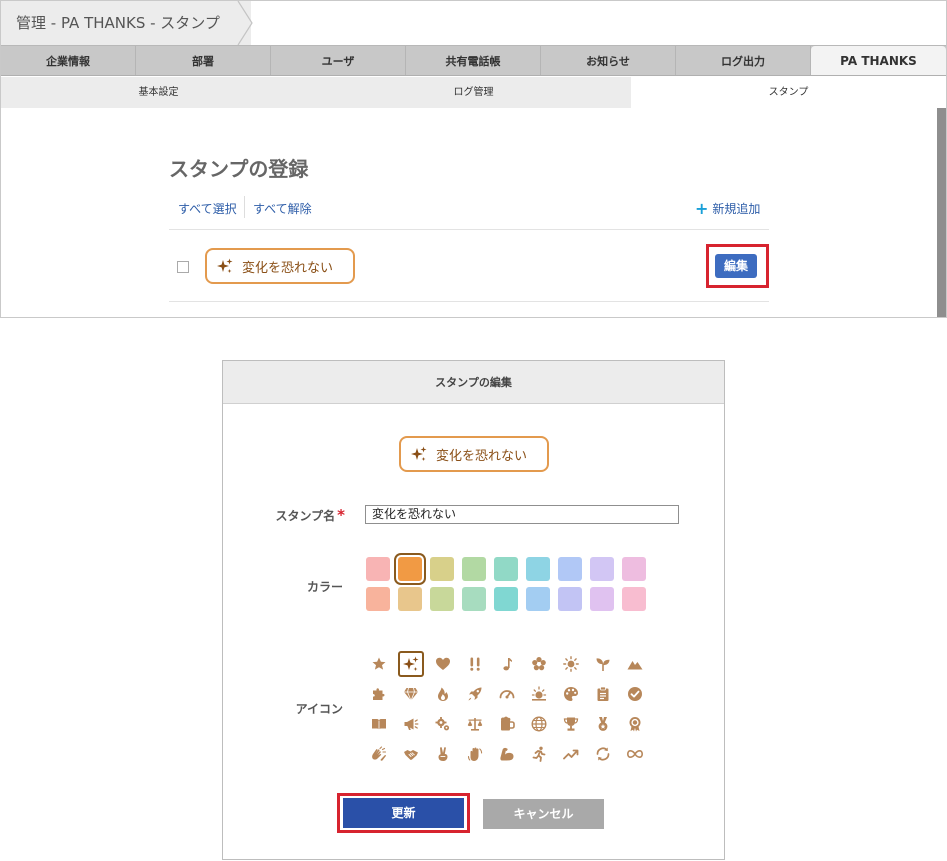 The image size is (947, 861). I want to click on music-note-icon, so click(507, 664).